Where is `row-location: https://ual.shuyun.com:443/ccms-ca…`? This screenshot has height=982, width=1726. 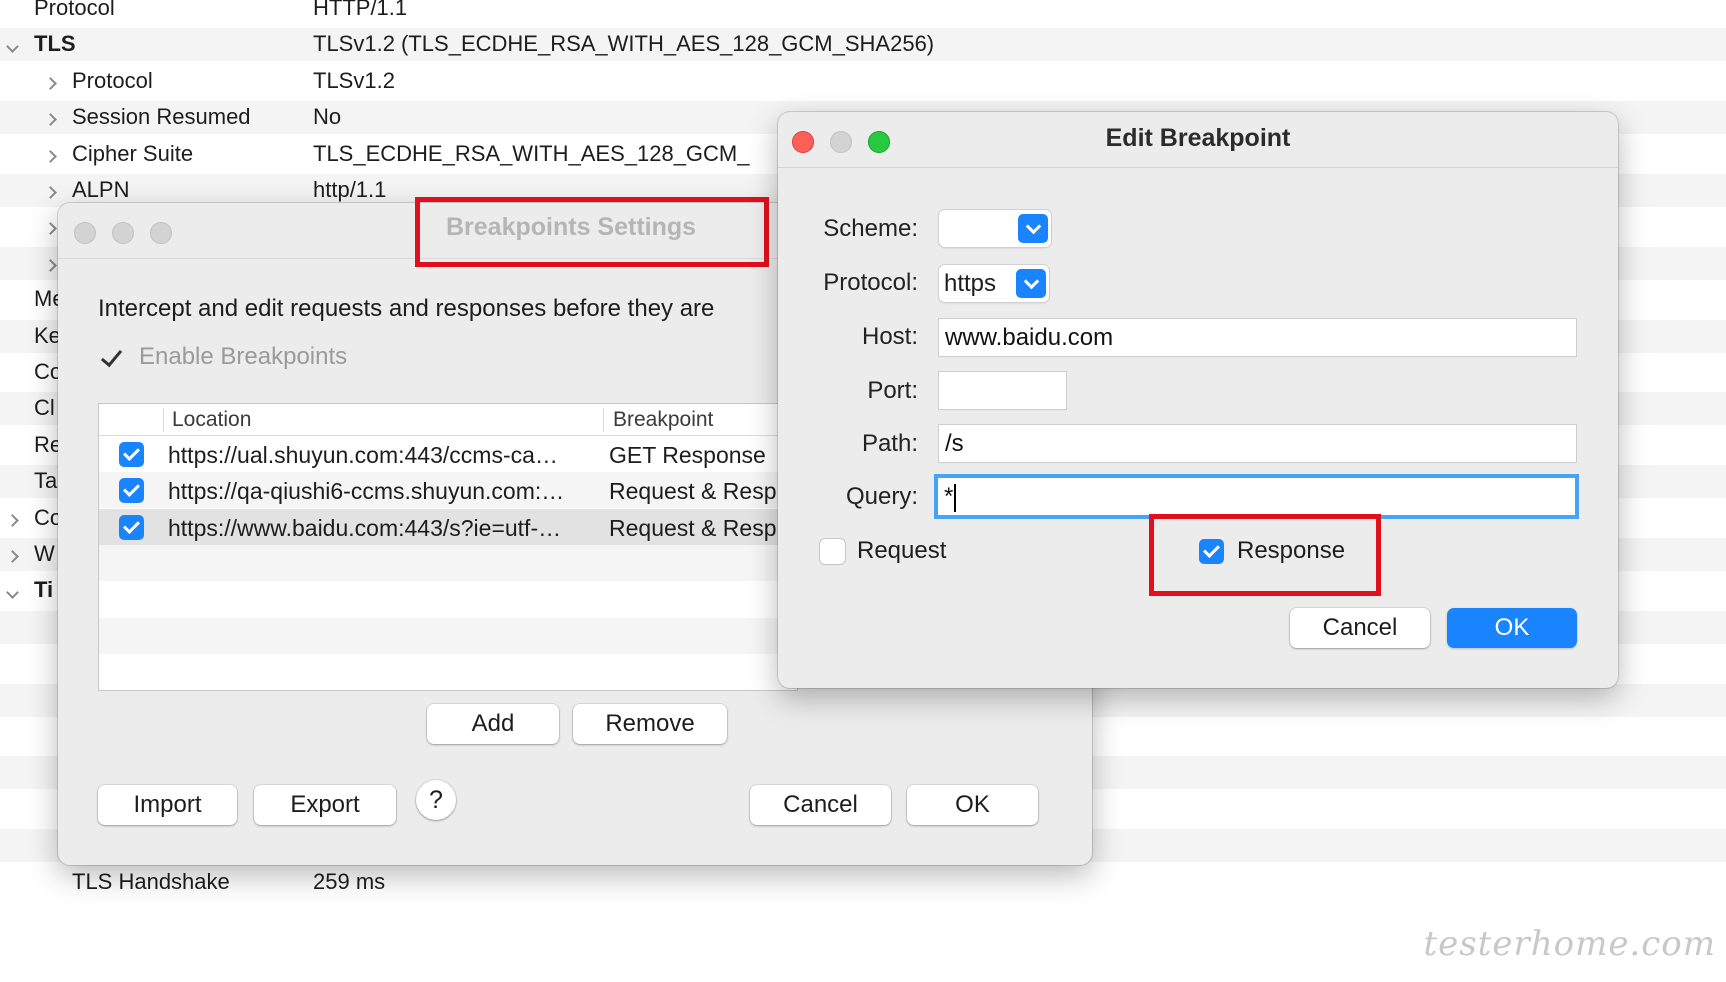 row-location: https://ual.shuyun.com:443/ccms-ca… is located at coordinates (363, 455).